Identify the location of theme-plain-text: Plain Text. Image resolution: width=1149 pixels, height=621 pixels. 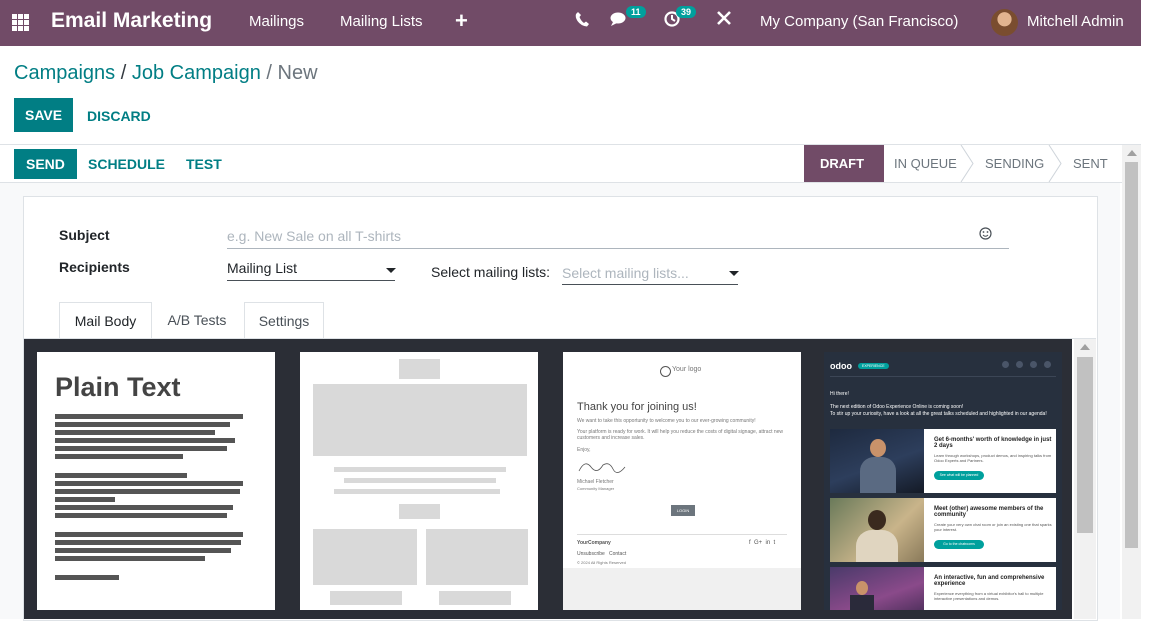
(156, 481).